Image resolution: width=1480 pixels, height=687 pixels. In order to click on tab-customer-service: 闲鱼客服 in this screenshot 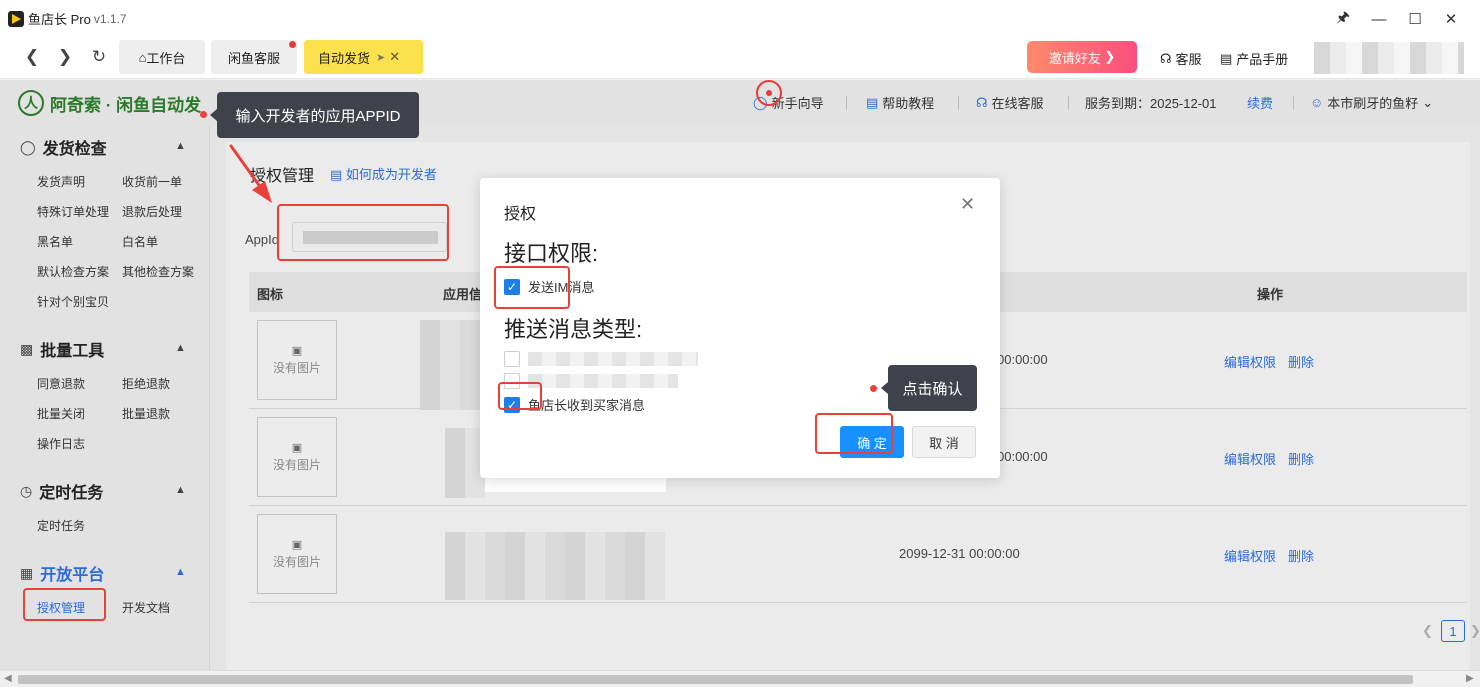, I will do `click(254, 57)`.